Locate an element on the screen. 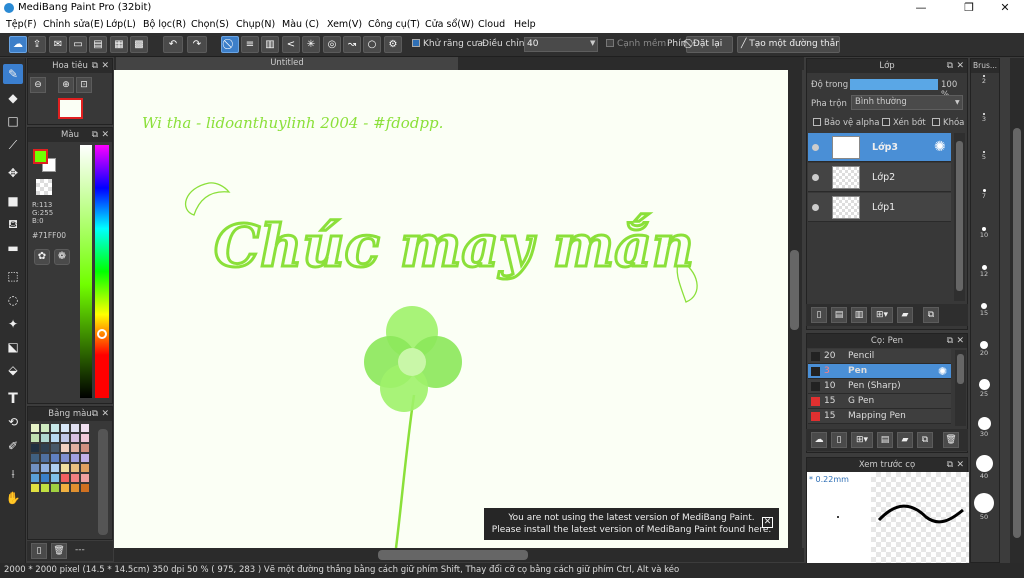 This screenshot has width=1024, height=578. menu-layer: Lớp(L) is located at coordinates (121, 24).